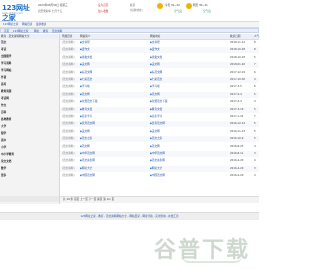  Describe the element at coordinates (129, 24) in the screenshot. I see `top-nav: 123网址之家 网站目录 最新收录` at that location.